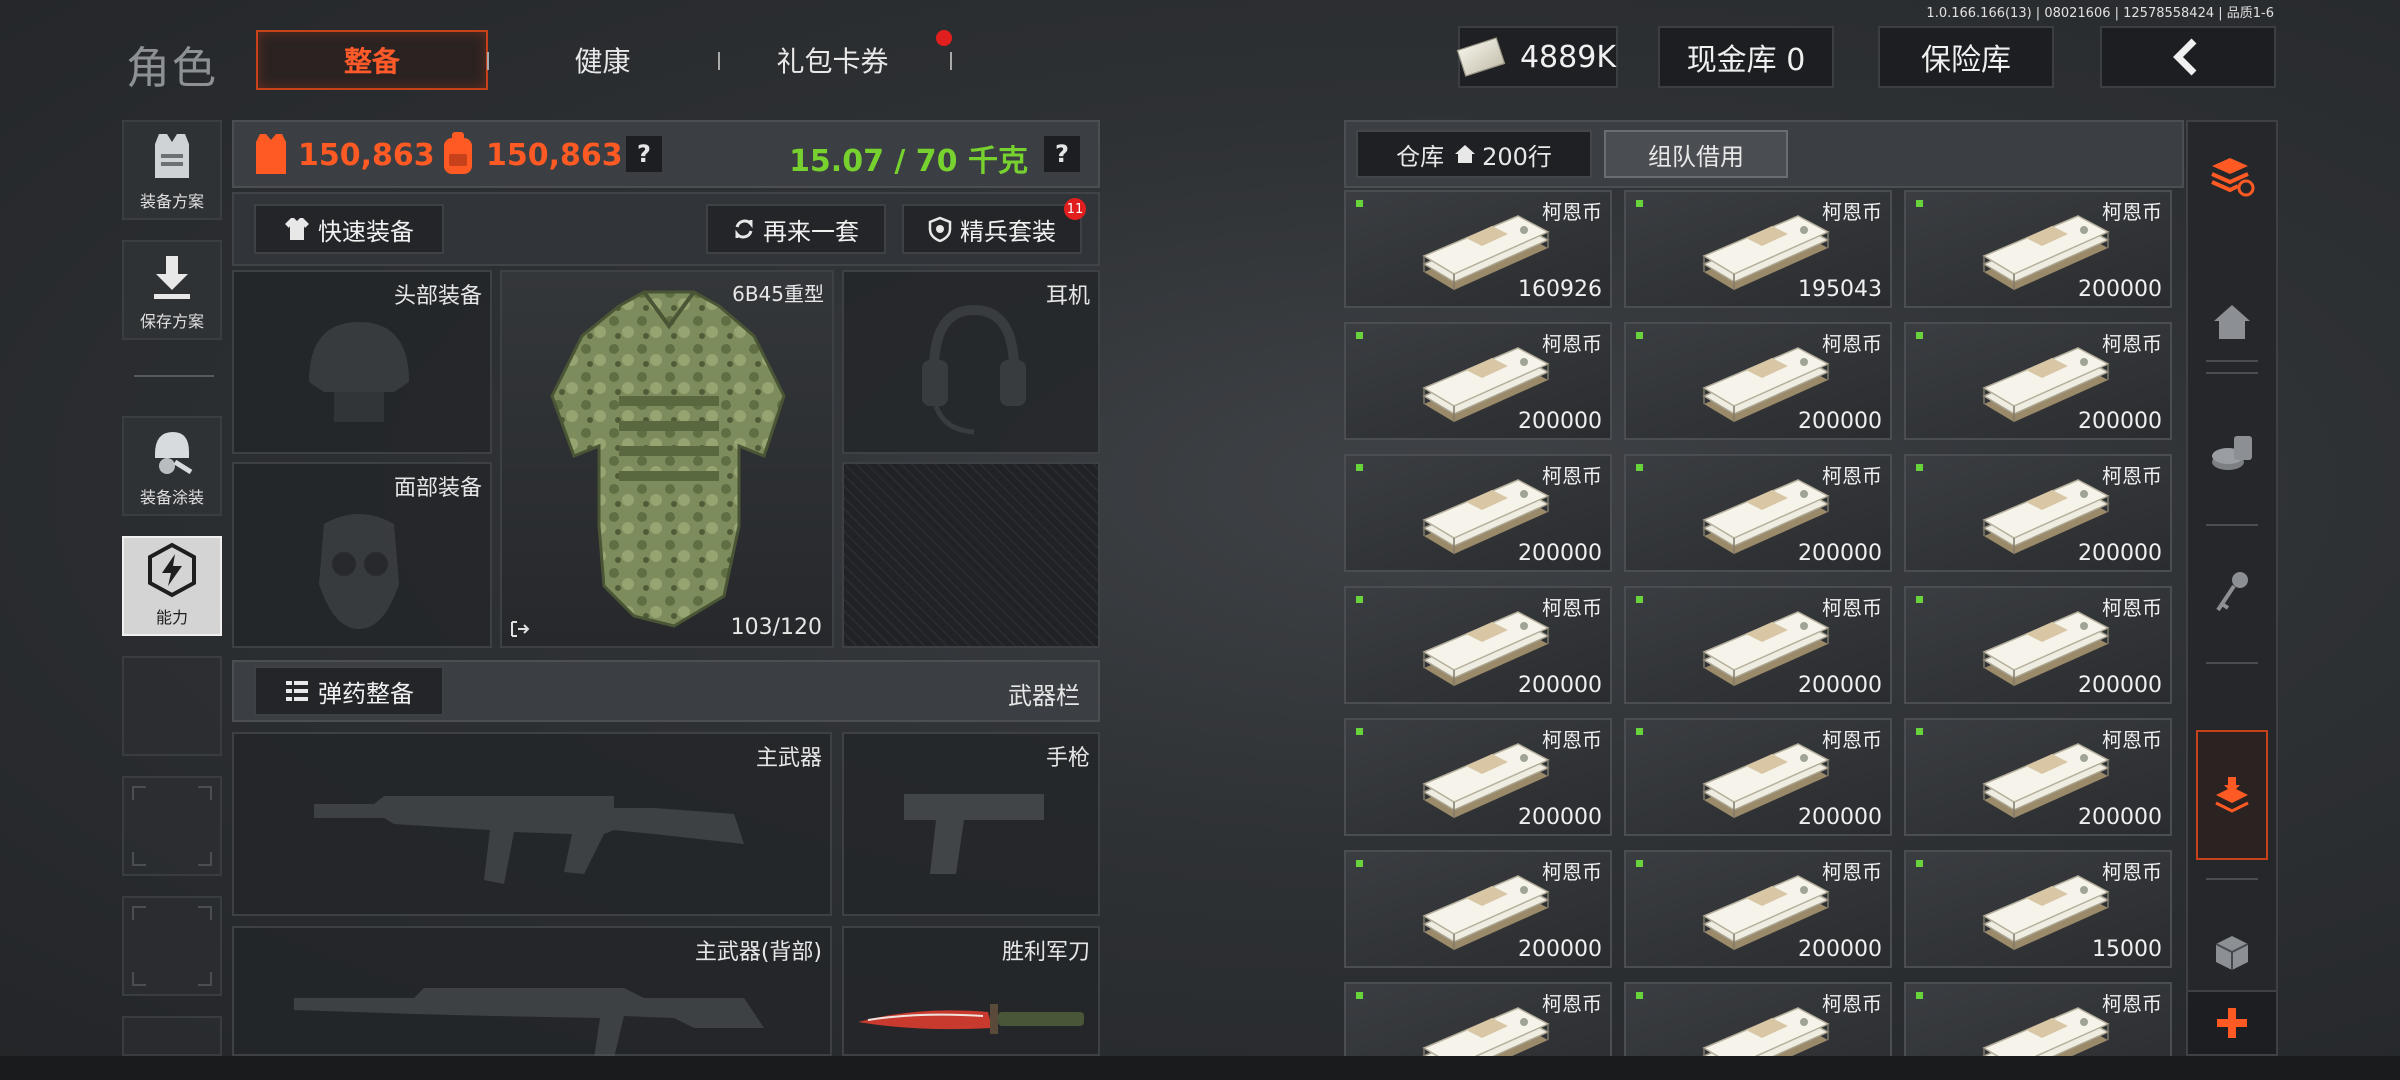 Image resolution: width=2400 pixels, height=1080 pixels. What do you see at coordinates (172, 170) in the screenshot?
I see `sidebar-loadout-plan: 装备方案` at bounding box center [172, 170].